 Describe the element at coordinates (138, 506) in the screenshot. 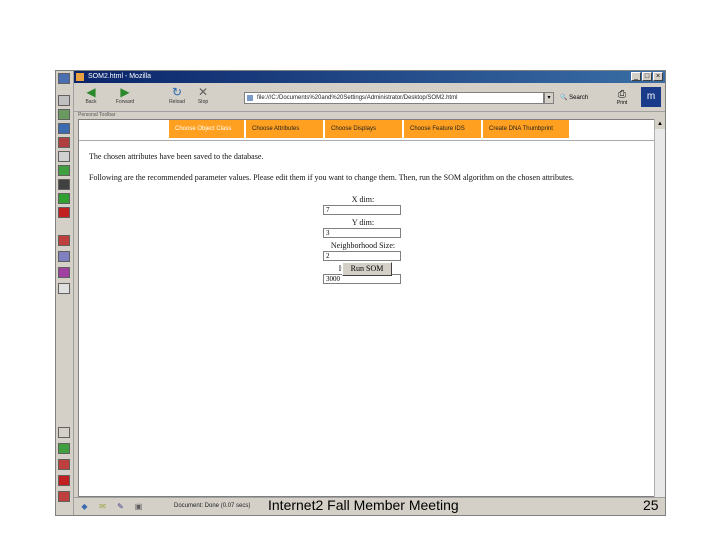

I see `address-book-icon: ▣` at that location.